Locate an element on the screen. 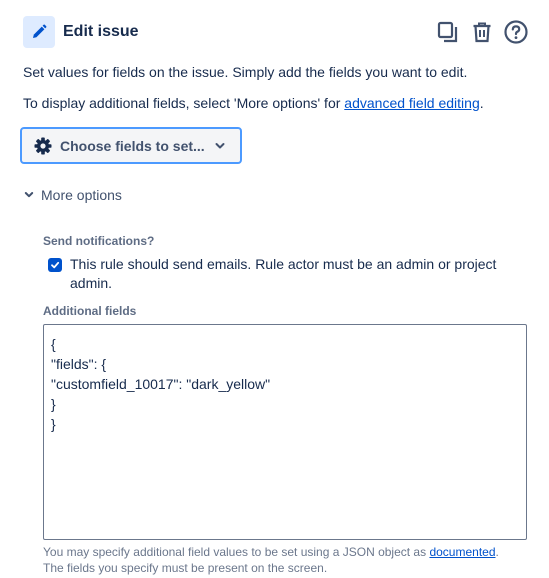 The height and width of the screenshot is (578, 549). send-notifications-label: Send notifications? is located at coordinates (99, 241).